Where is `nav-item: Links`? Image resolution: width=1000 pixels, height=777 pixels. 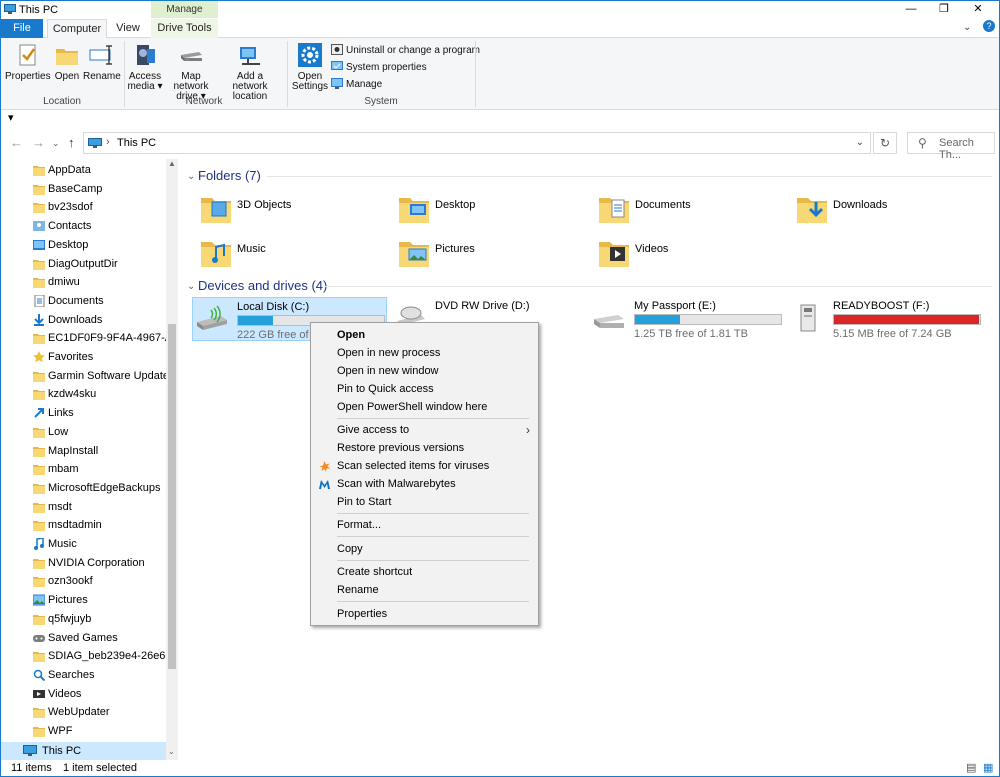
nav-item: Links is located at coordinates (83, 413).